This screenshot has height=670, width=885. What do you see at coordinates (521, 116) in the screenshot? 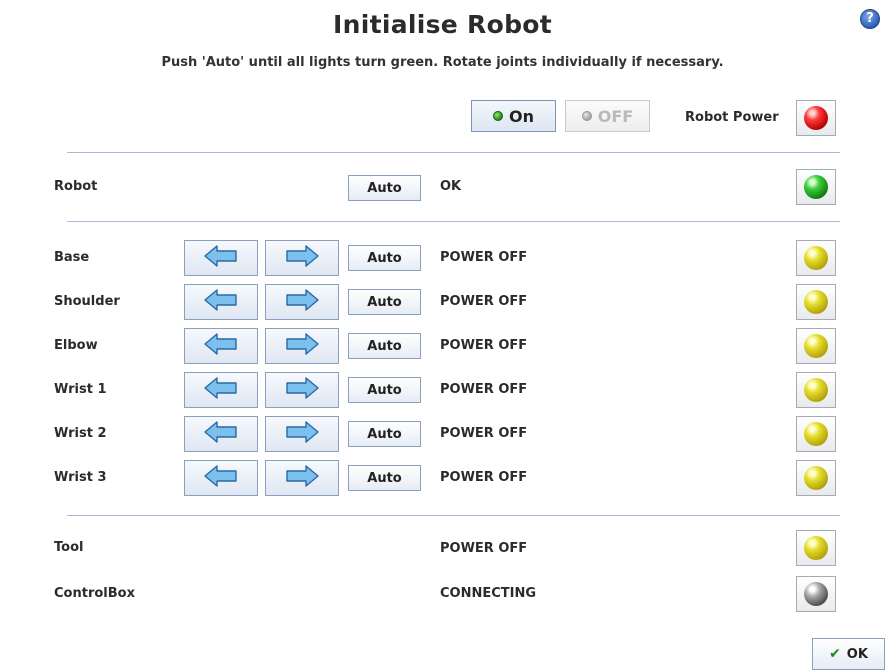
I see `power-on-label: On` at bounding box center [521, 116].